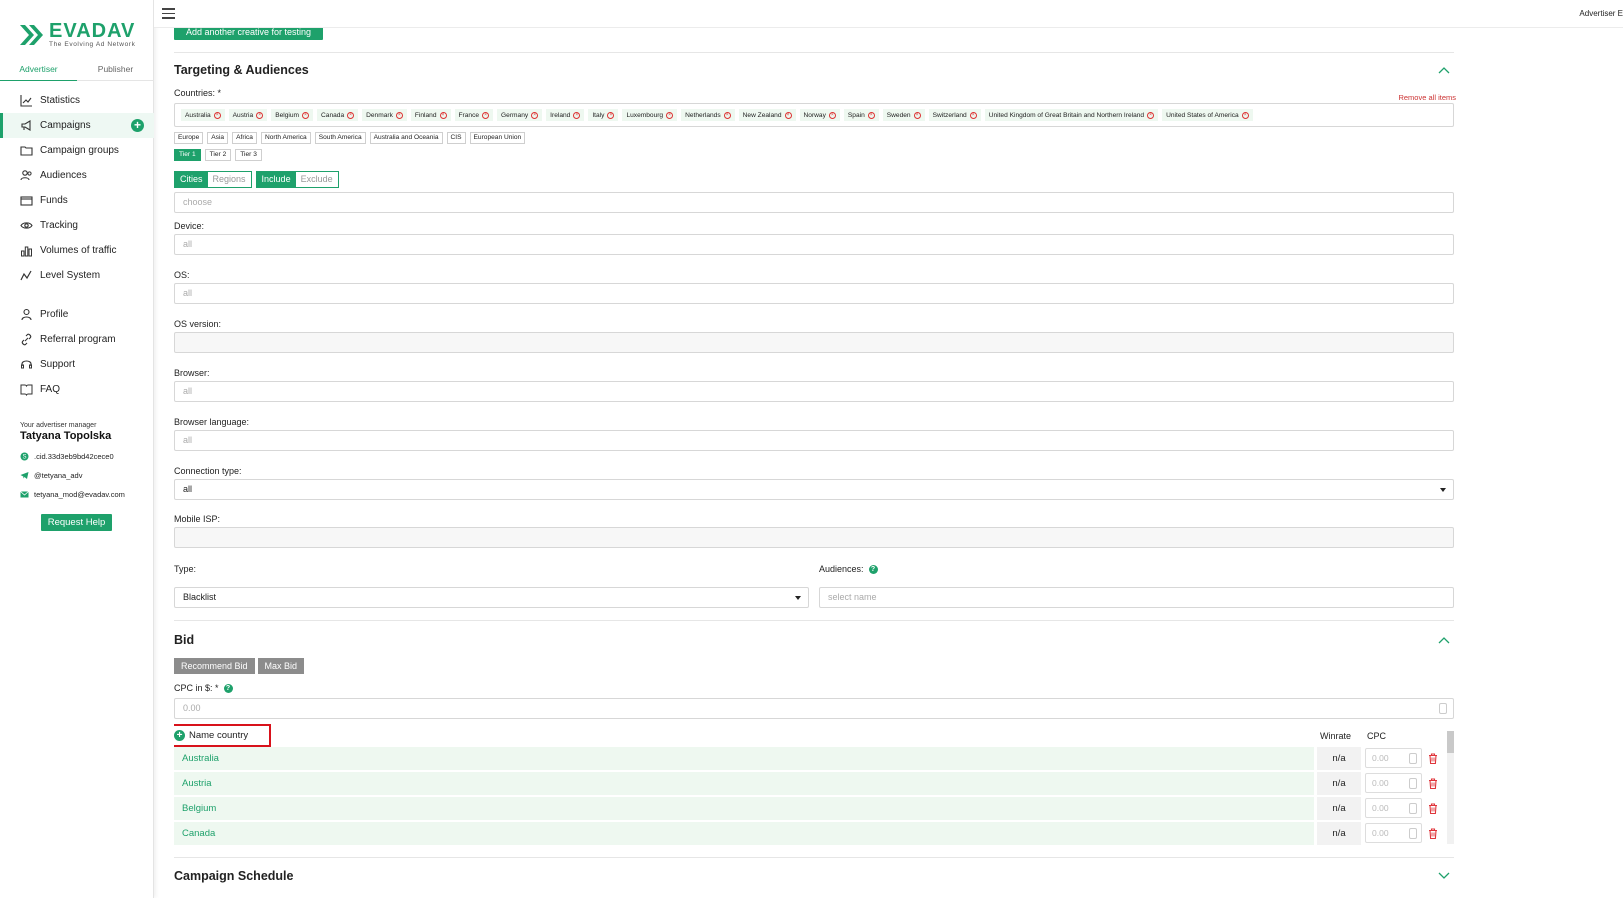 The height and width of the screenshot is (898, 1623). Describe the element at coordinates (179, 735) in the screenshot. I see `add-country-icon: +` at that location.